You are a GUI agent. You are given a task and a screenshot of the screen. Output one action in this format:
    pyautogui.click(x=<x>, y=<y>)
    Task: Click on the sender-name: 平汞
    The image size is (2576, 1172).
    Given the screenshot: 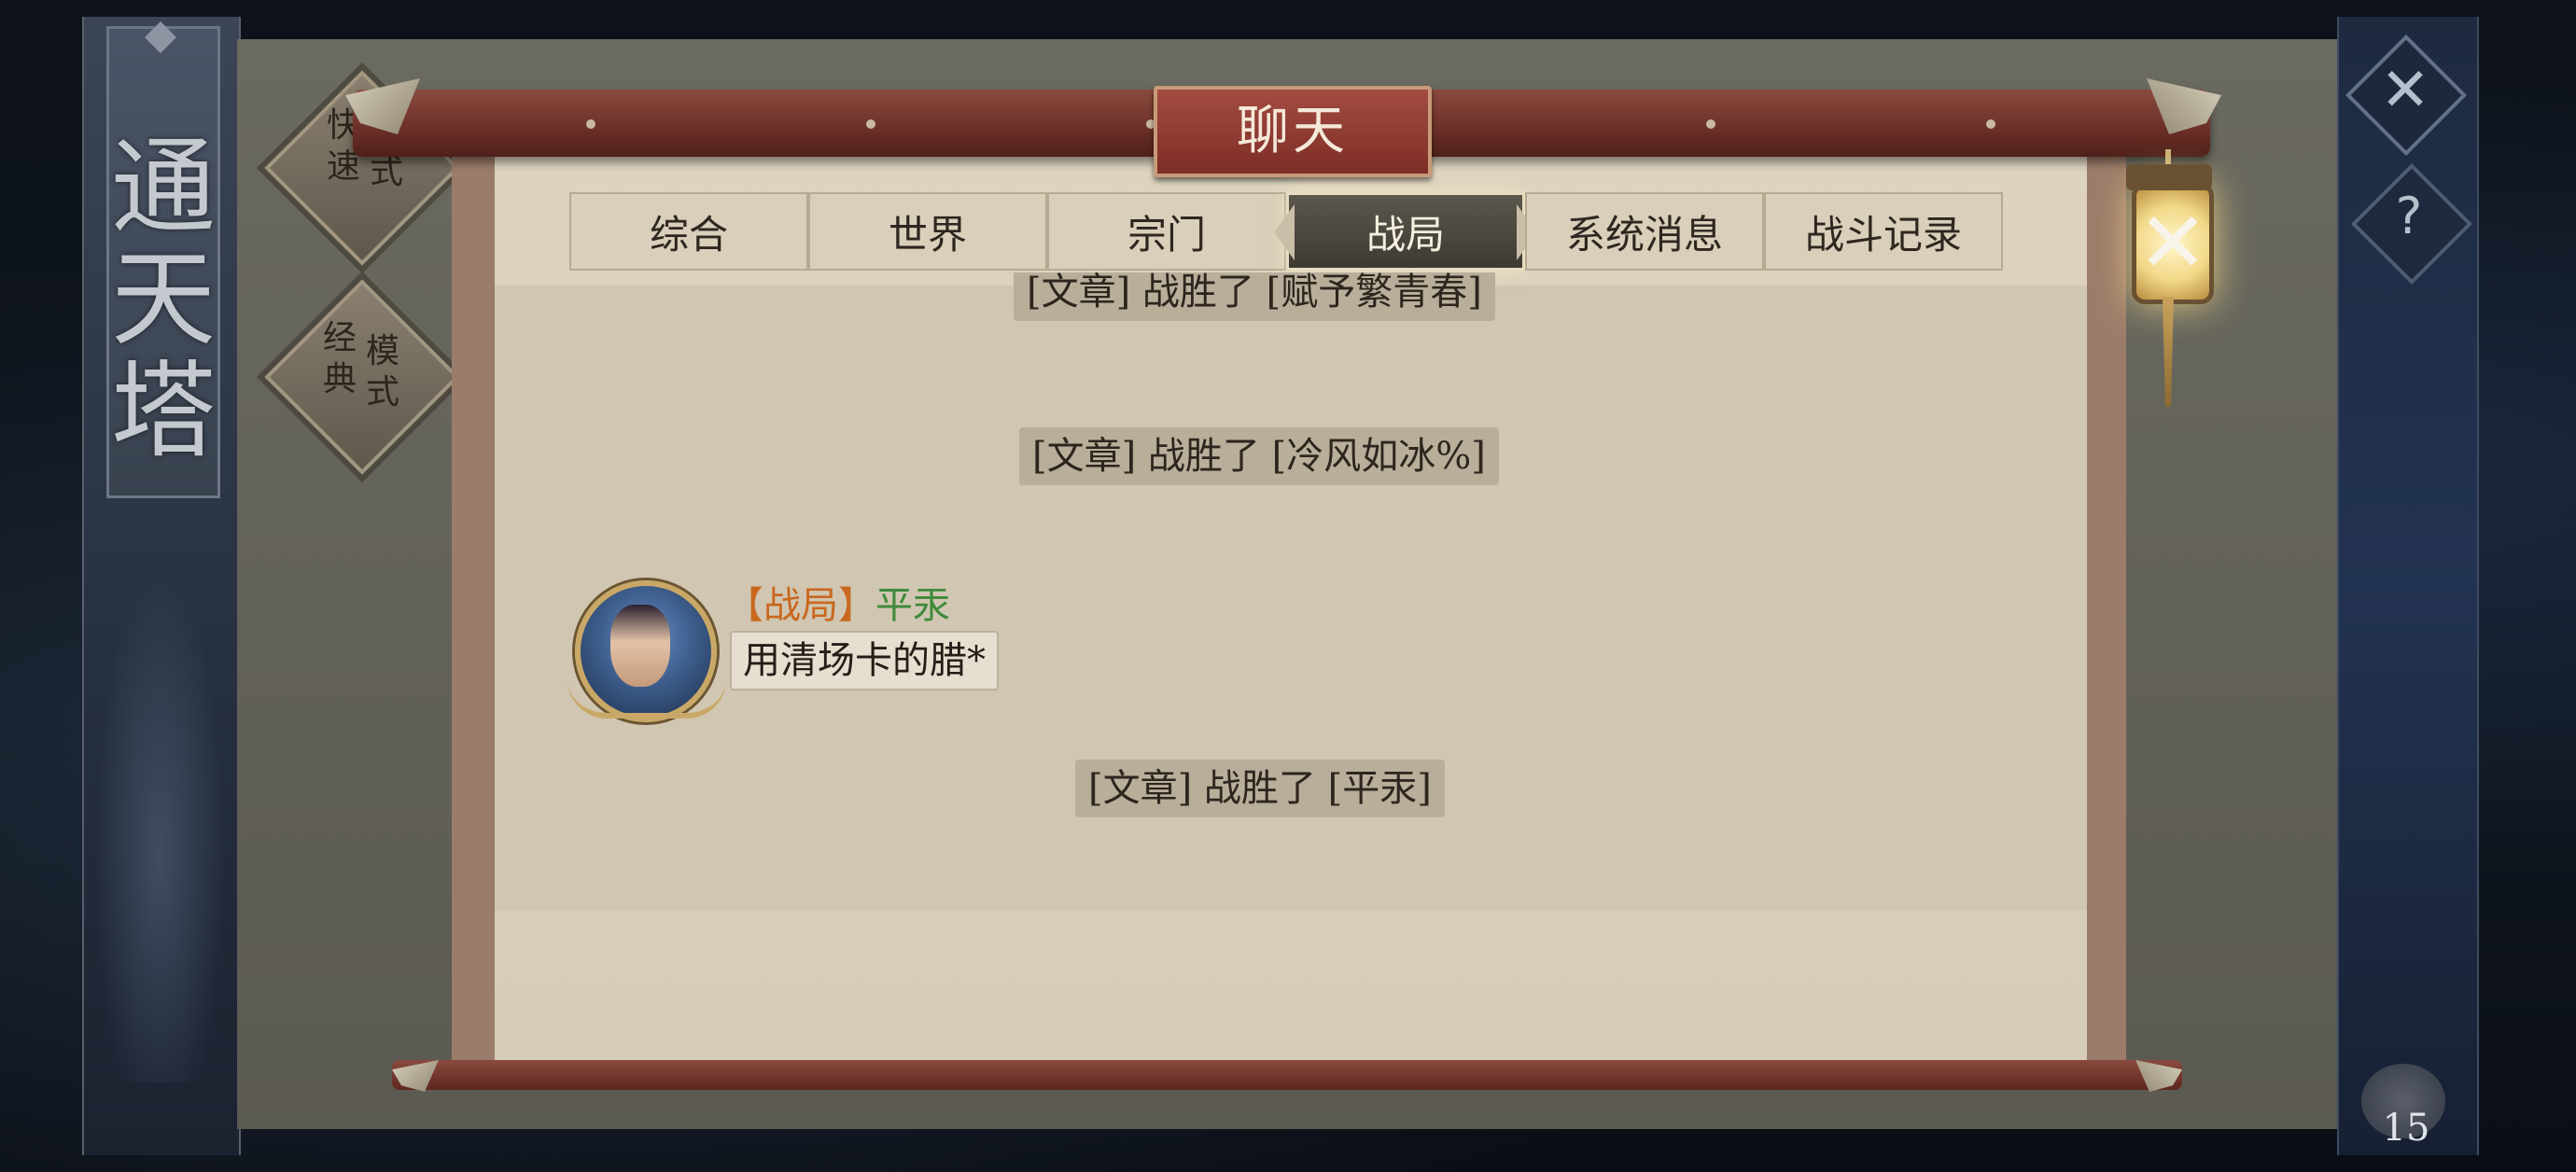 What is the action you would take?
    pyautogui.click(x=912, y=605)
    